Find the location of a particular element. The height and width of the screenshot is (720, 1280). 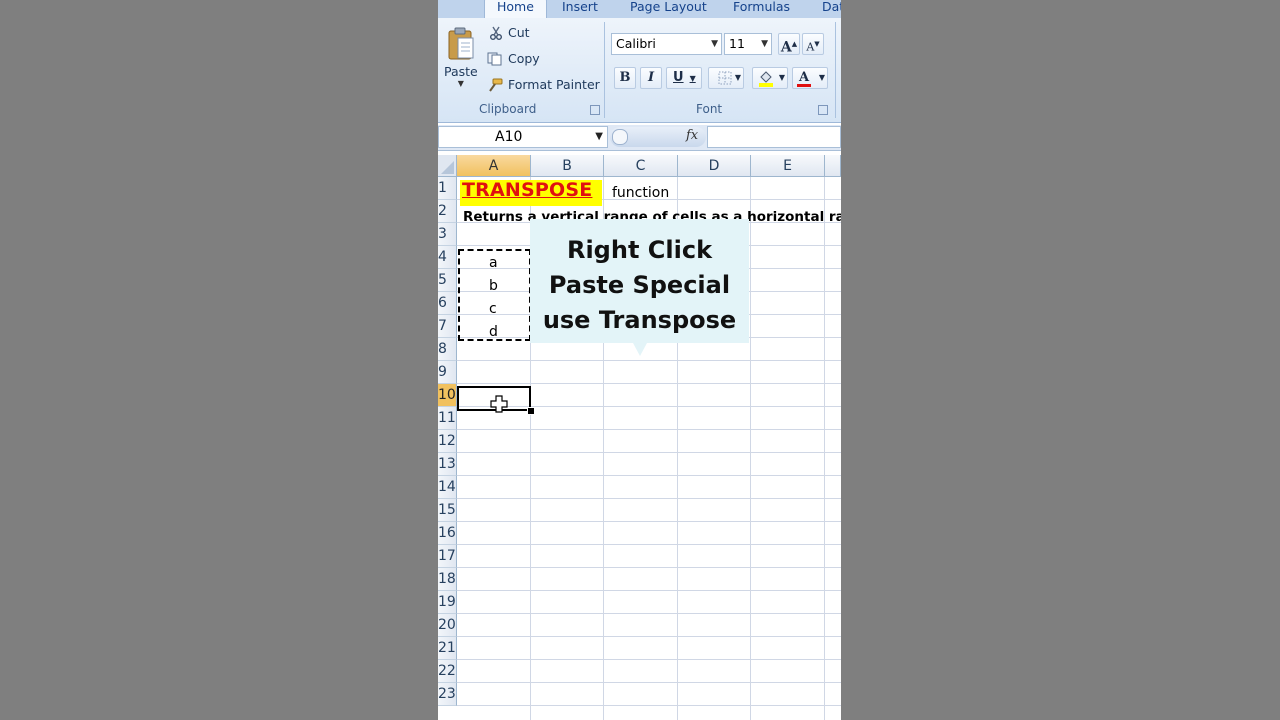

group-separator is located at coordinates (604, 70).